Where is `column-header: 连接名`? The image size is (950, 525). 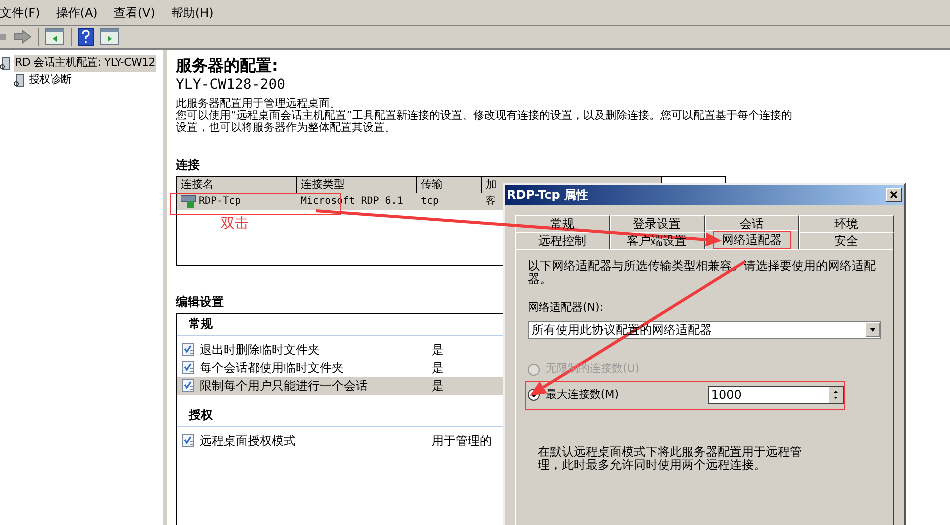
column-header: 连接名 is located at coordinates (237, 185).